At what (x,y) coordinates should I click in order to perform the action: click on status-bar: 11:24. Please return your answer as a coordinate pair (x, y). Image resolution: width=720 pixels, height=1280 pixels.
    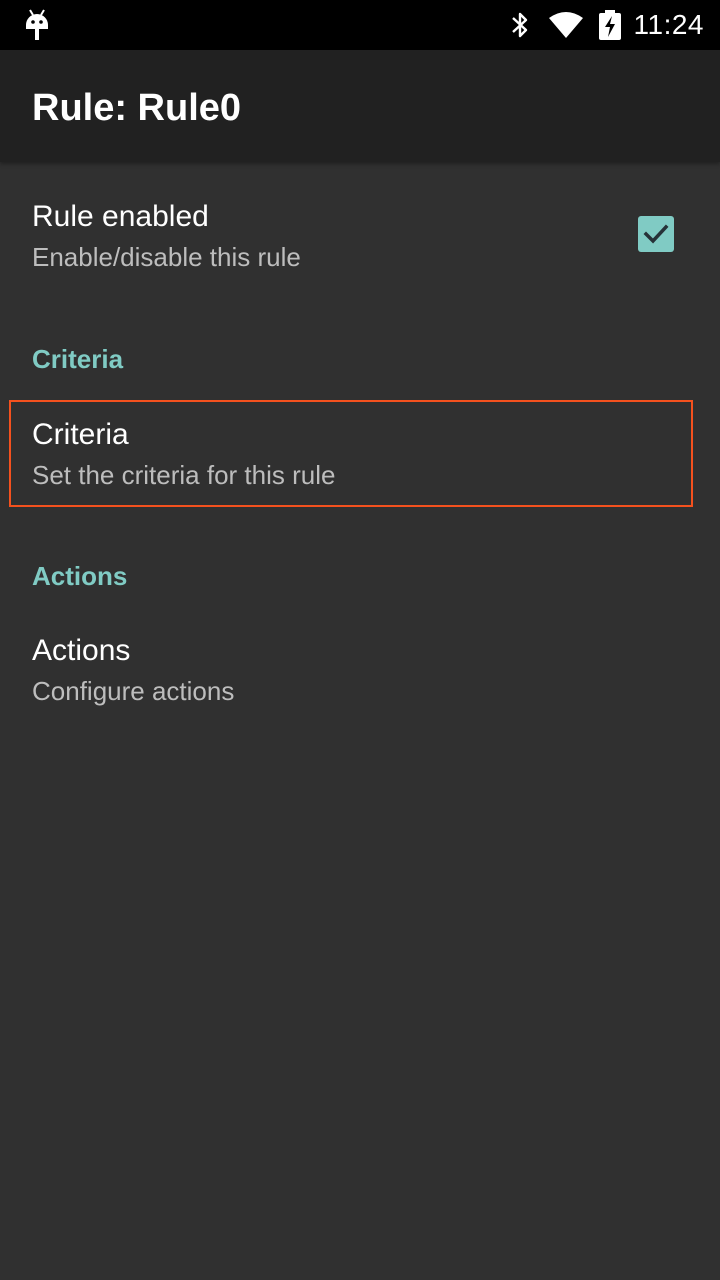
    Looking at the image, I should click on (360, 25).